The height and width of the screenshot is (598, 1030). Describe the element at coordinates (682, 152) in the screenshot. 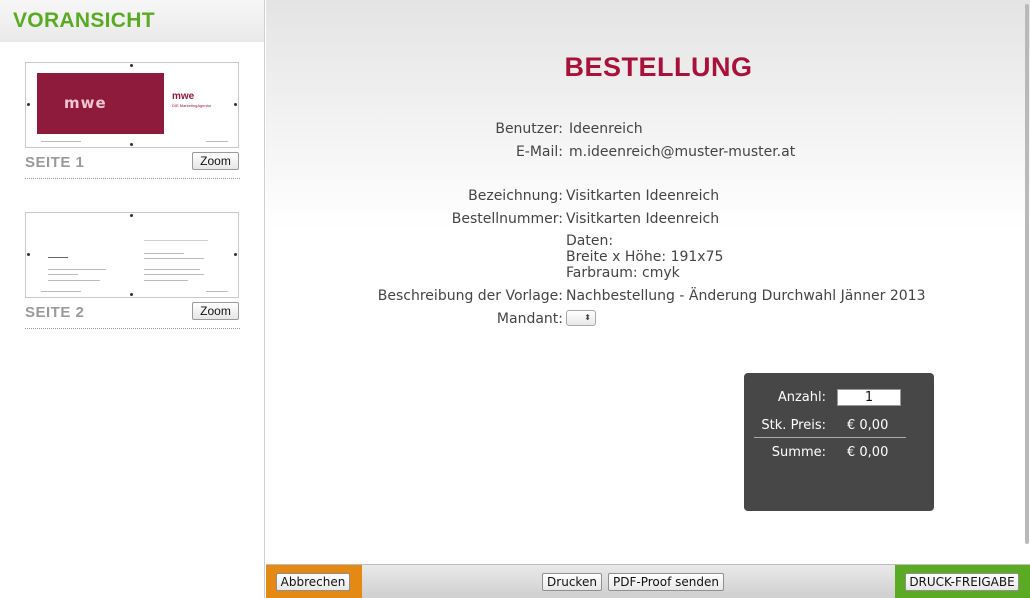

I see `email-value: m.ideenreich@muster-muster.at` at that location.